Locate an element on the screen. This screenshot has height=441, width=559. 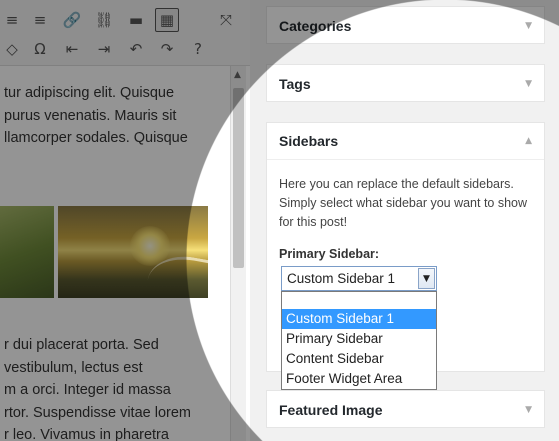
dropdown-option-footer-widget-area: Footer Widget Area is located at coordinates (359, 379).